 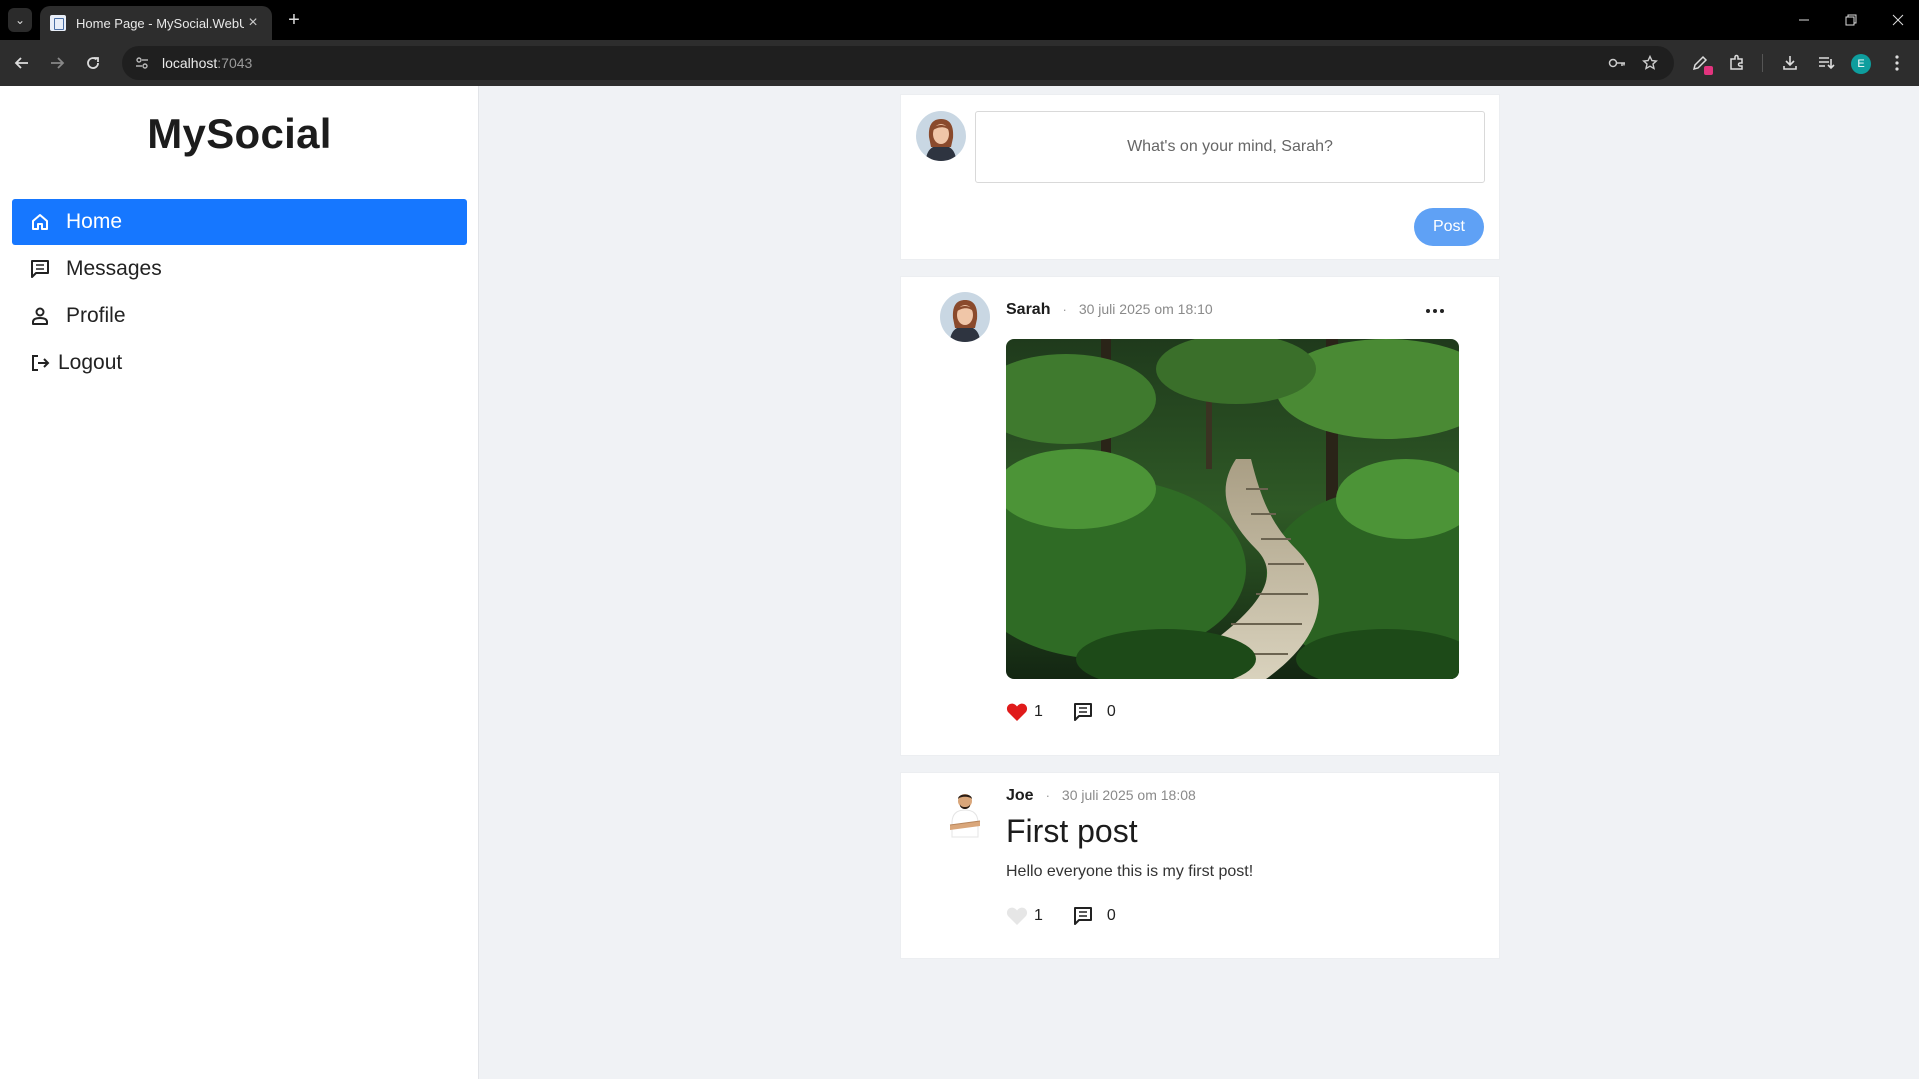 What do you see at coordinates (22, 63) in the screenshot?
I see `back-arrow-icon` at bounding box center [22, 63].